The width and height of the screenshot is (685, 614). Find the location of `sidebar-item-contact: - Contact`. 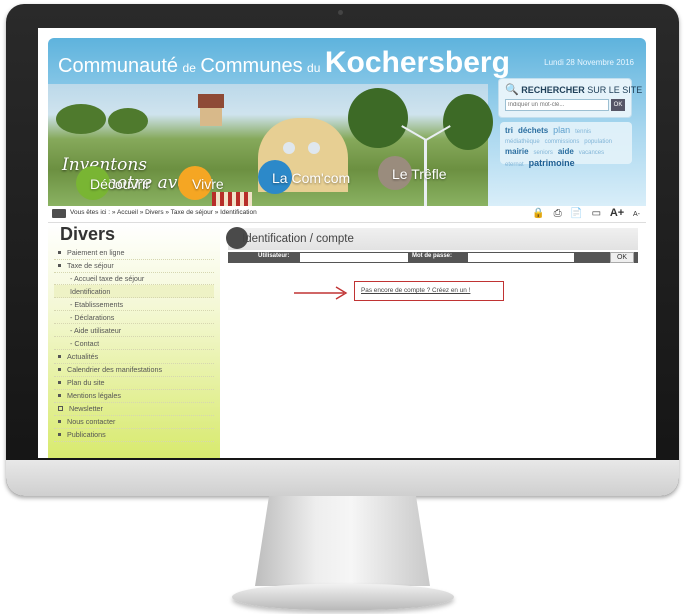

sidebar-item-contact: - Contact is located at coordinates (134, 343).